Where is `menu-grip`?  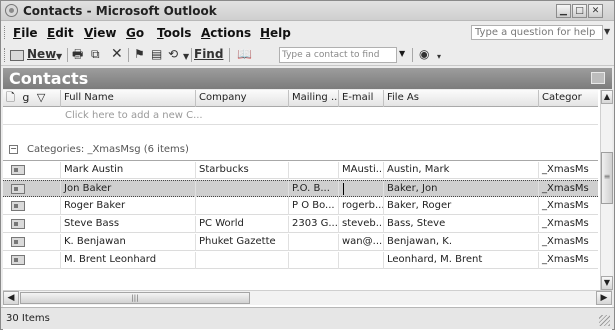 menu-grip is located at coordinates (5, 32).